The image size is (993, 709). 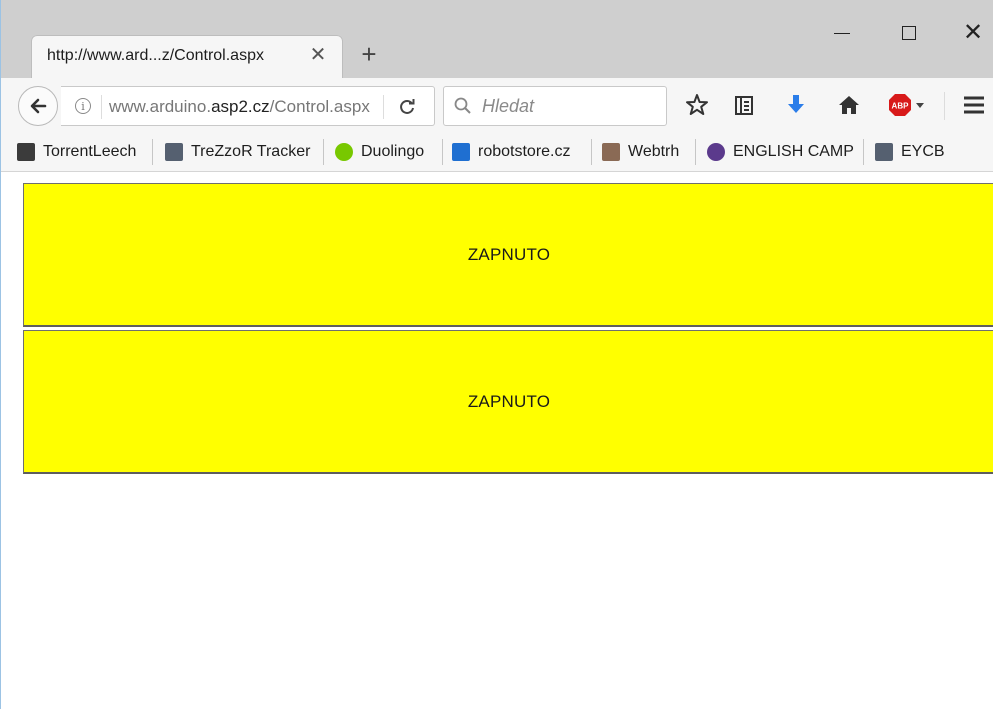 What do you see at coordinates (909, 34) in the screenshot?
I see `maximize-icon` at bounding box center [909, 34].